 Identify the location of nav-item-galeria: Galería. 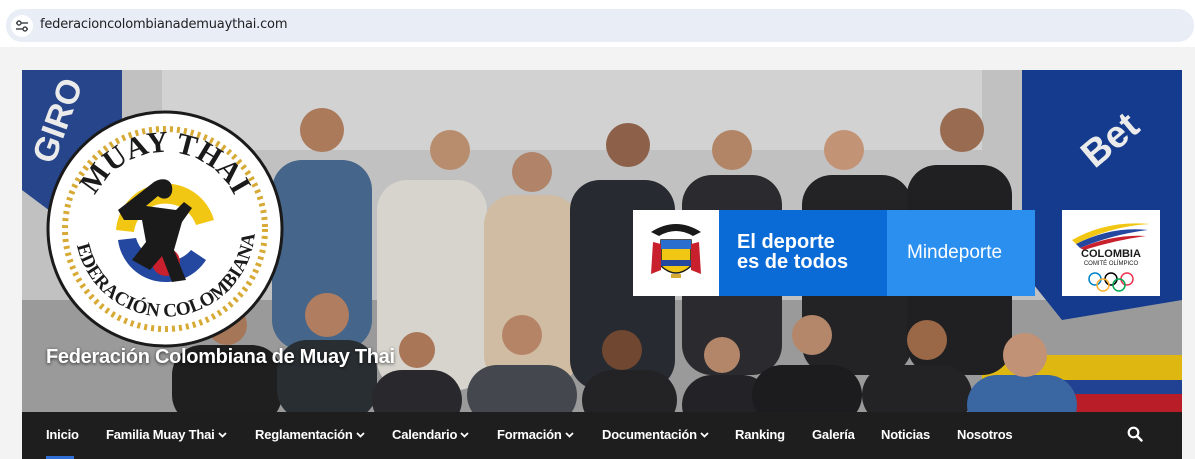
(833, 434).